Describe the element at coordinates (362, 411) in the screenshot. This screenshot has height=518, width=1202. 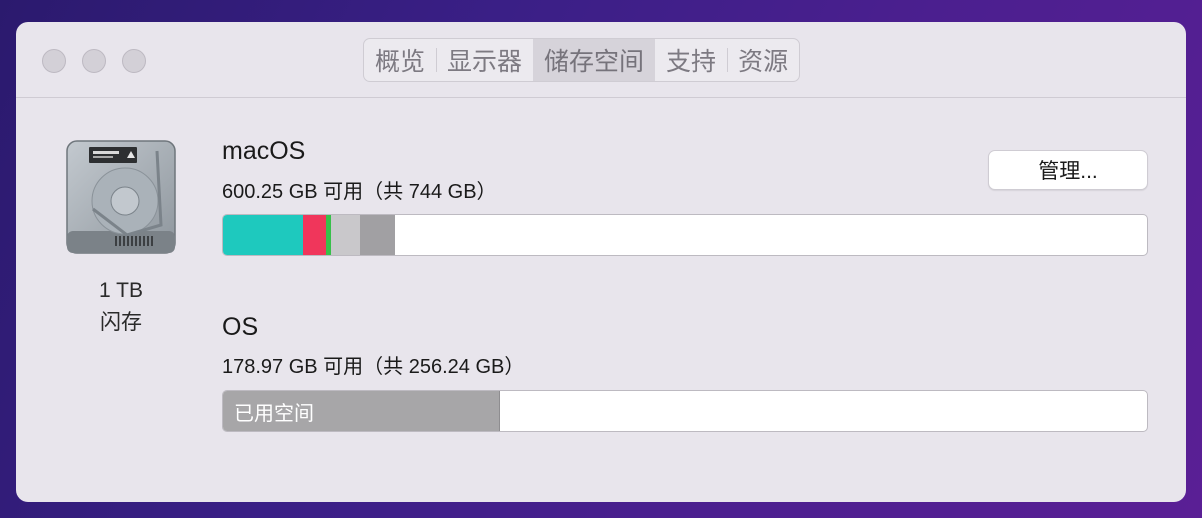
I see `used-space-segment: 已用空间` at that location.